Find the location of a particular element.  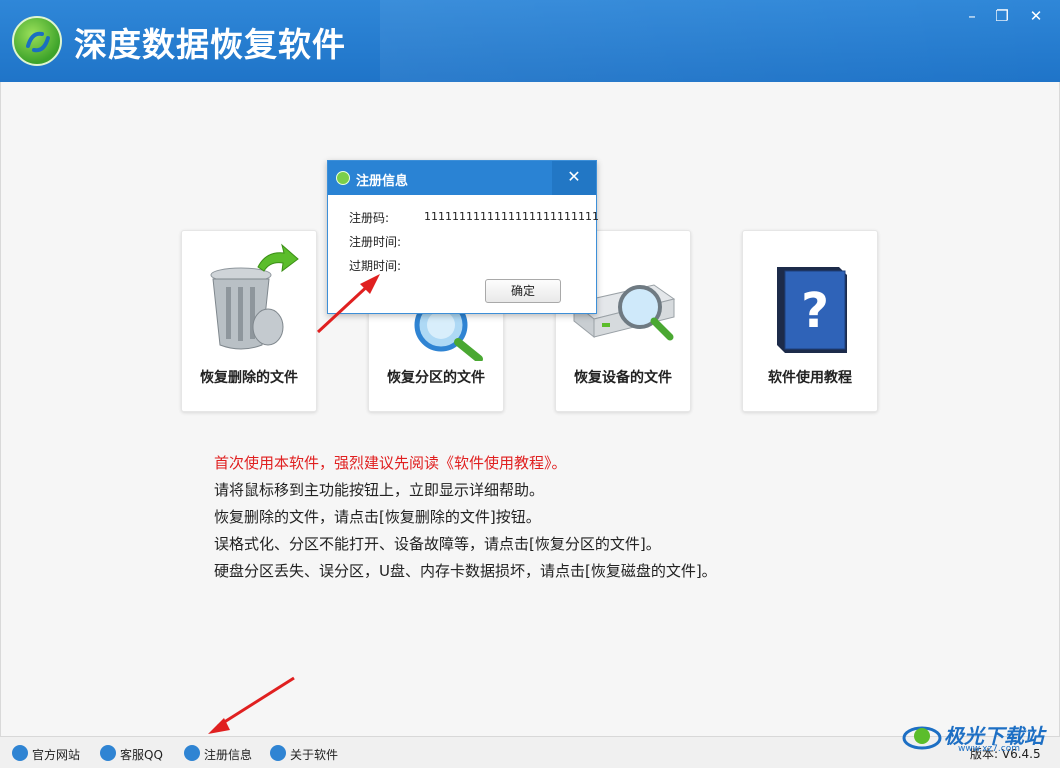

close-window-button: ✕ is located at coordinates (1036, 16).